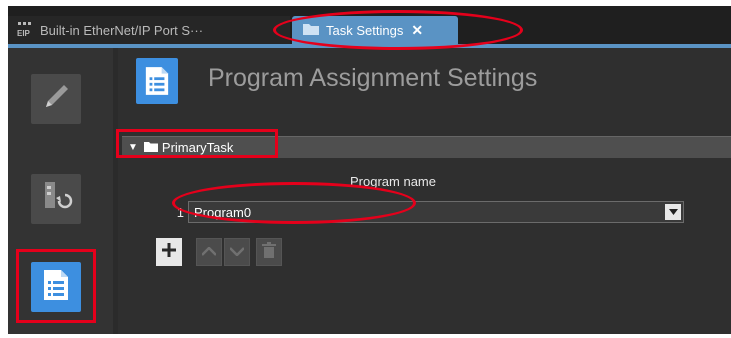  Describe the element at coordinates (56, 286) in the screenshot. I see `highlight-box-program-button` at that location.